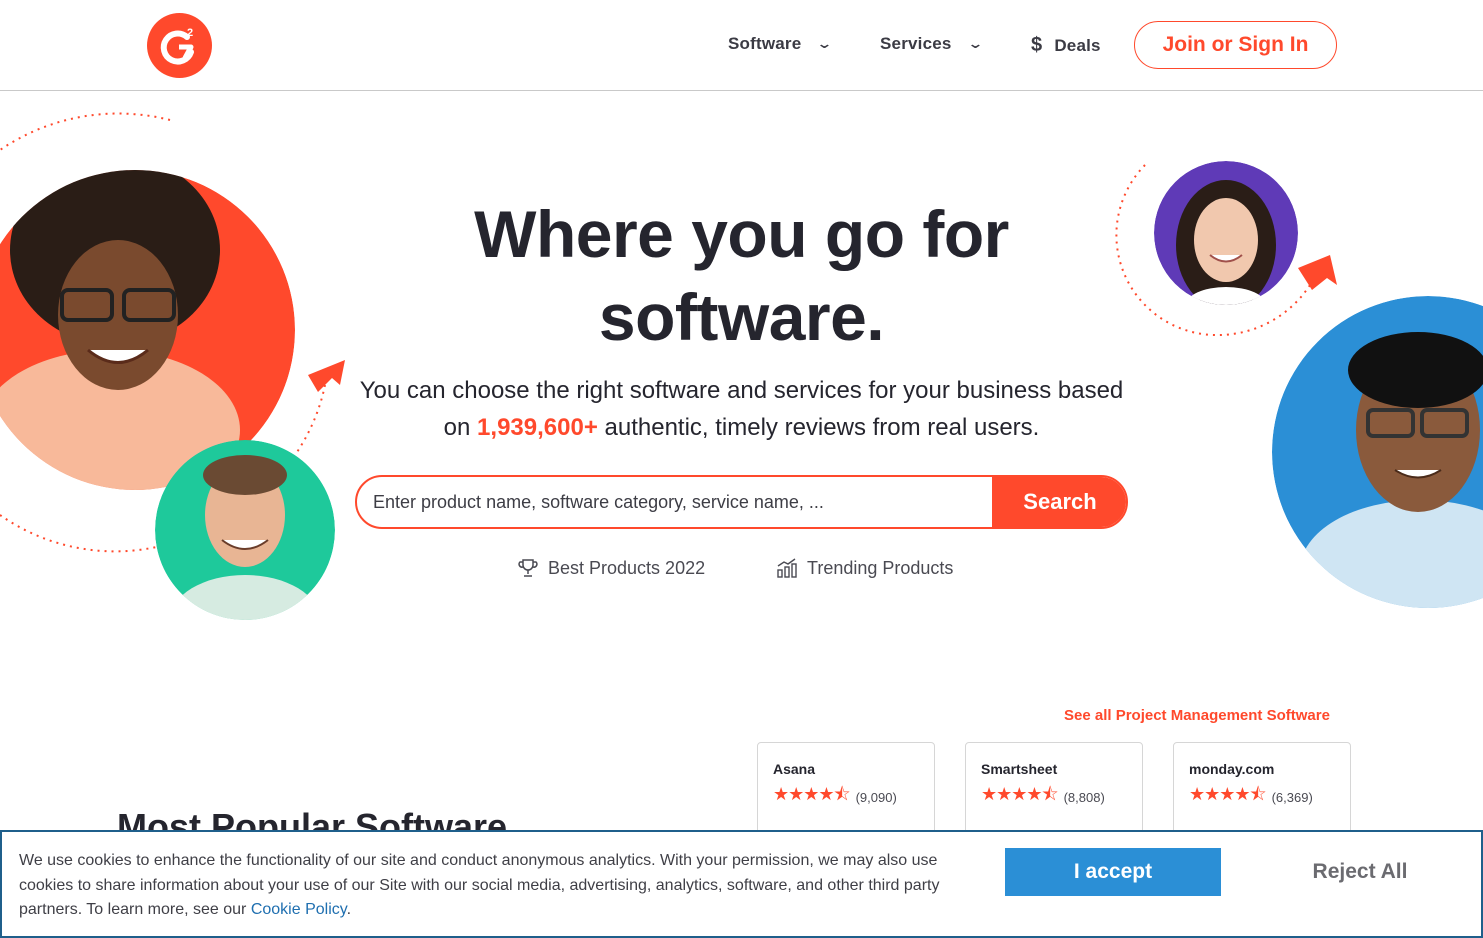  I want to click on search-bar: Search, so click(741, 502).